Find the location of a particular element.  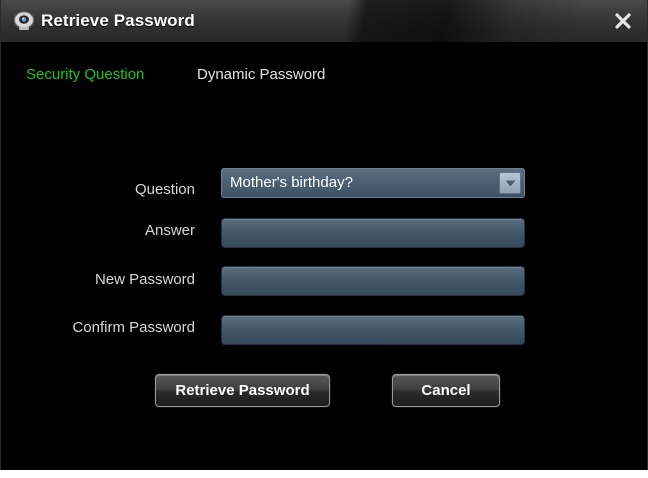

answer-label: Answer is located at coordinates (169, 230).